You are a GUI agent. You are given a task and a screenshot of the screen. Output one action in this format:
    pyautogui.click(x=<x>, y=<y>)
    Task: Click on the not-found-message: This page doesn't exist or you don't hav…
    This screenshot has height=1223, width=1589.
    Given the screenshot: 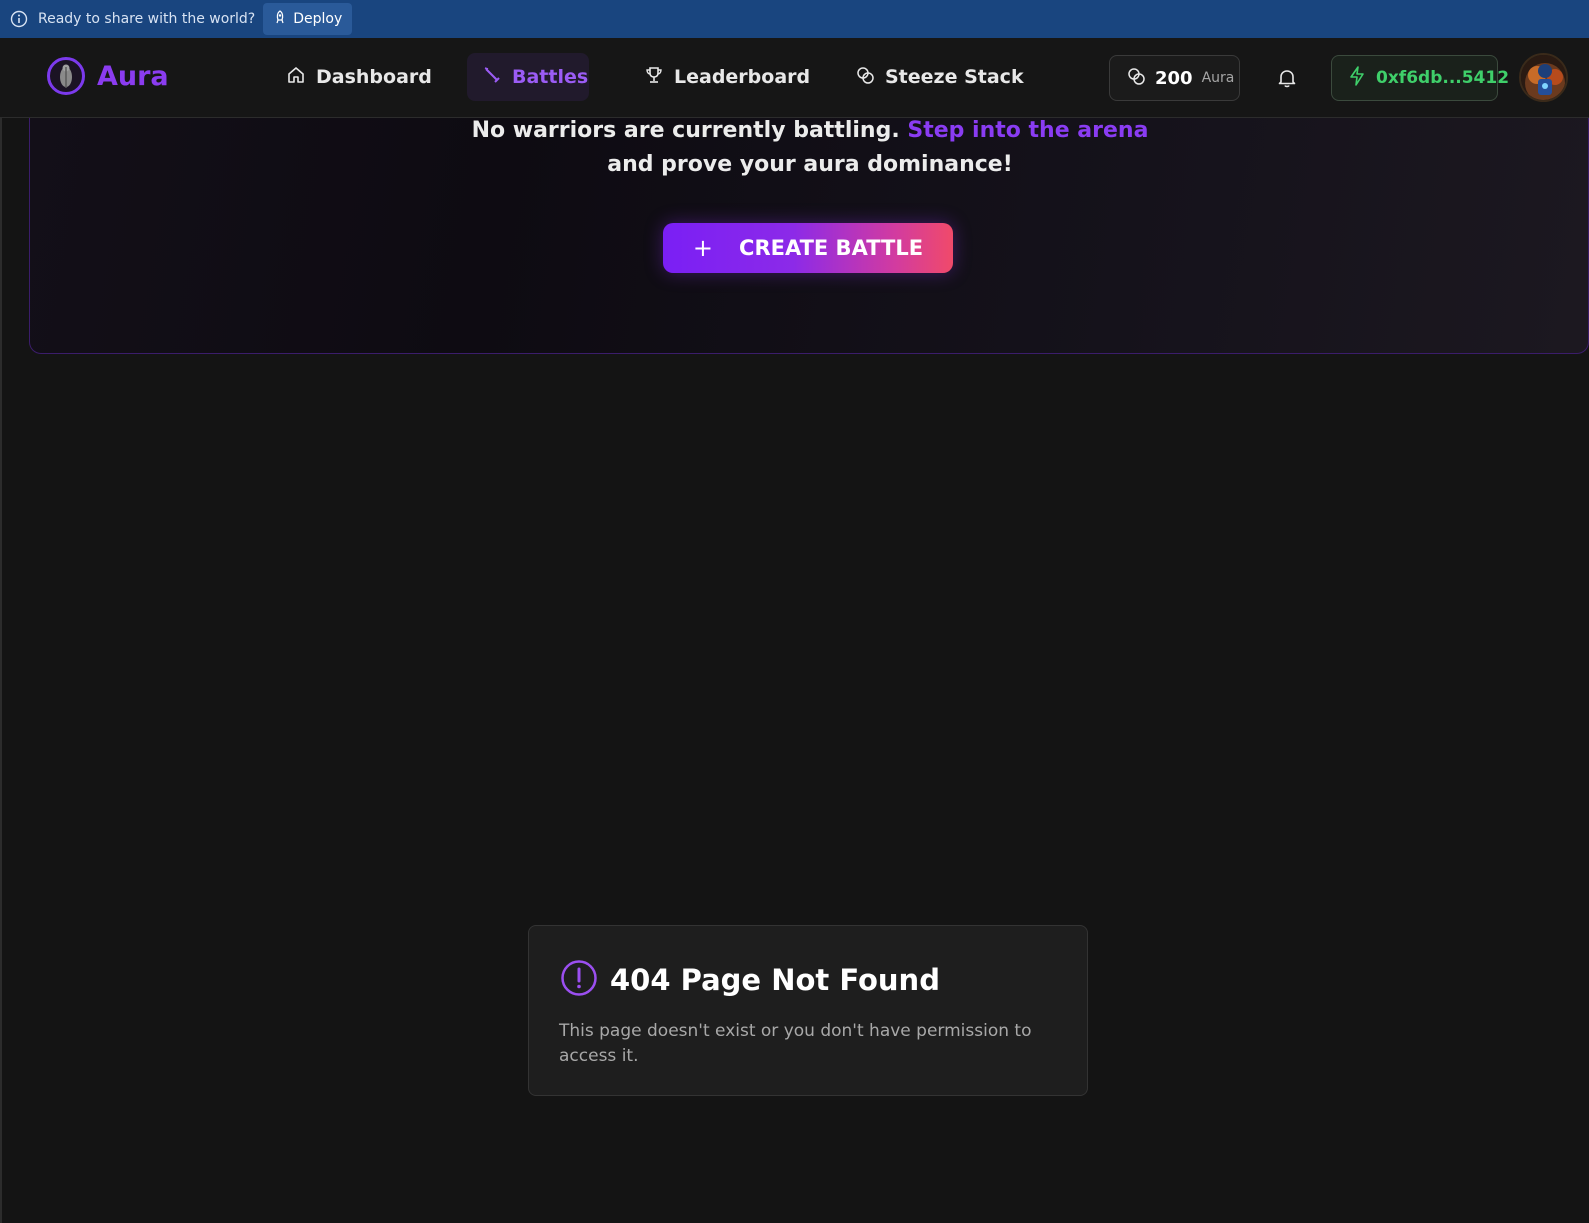 What is the action you would take?
    pyautogui.click(x=795, y=1043)
    